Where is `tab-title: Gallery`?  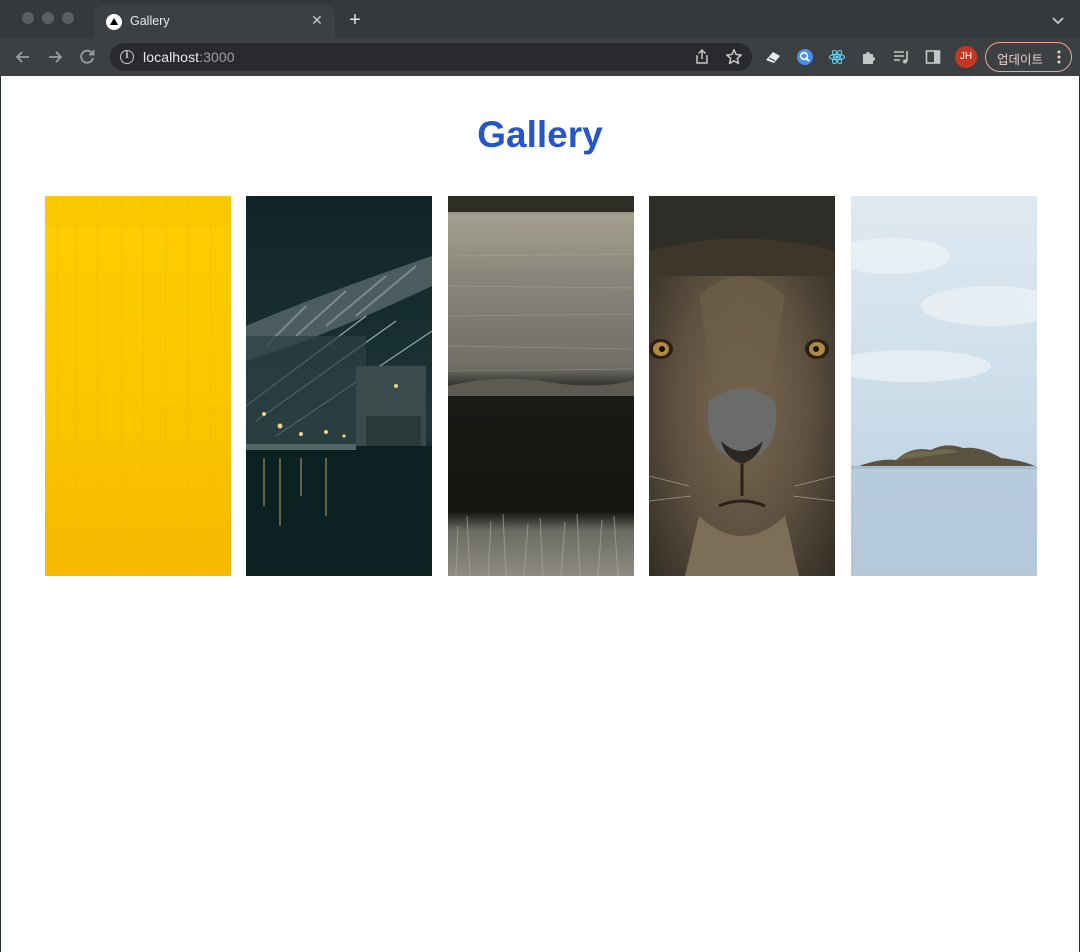
tab-title: Gallery is located at coordinates (150, 21).